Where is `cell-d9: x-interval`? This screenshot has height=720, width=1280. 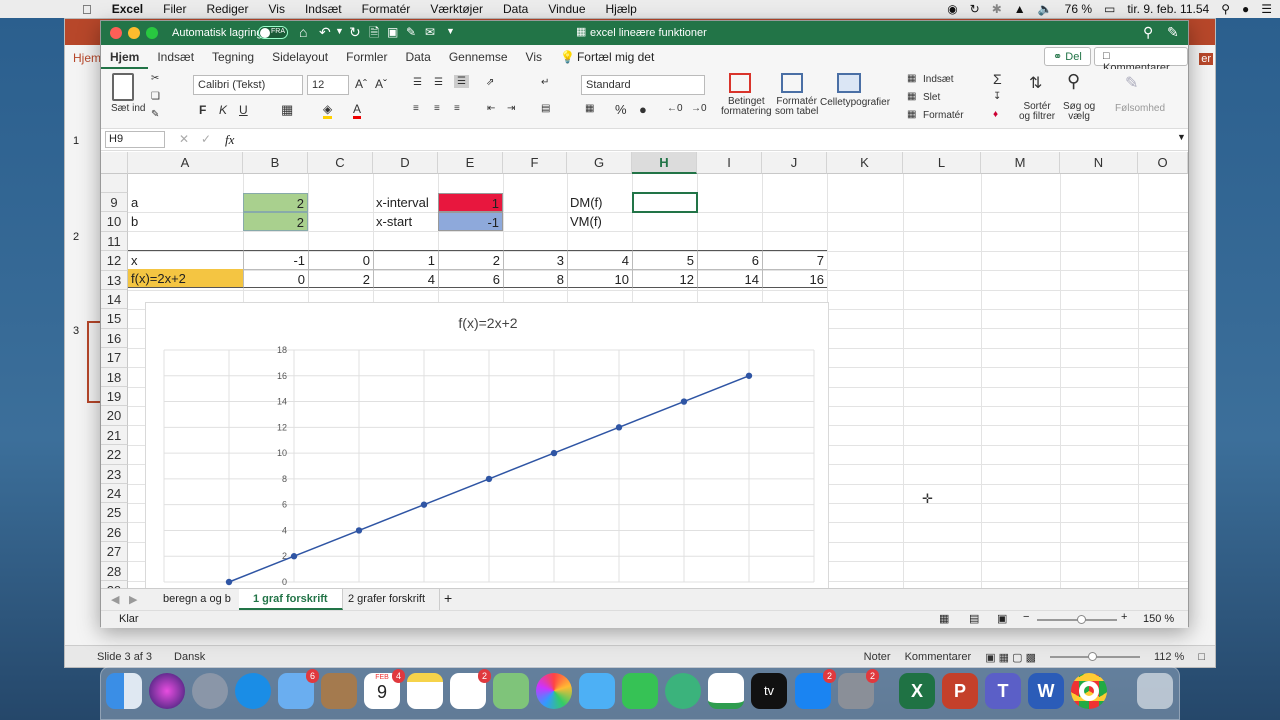 cell-d9: x-interval is located at coordinates (405, 202).